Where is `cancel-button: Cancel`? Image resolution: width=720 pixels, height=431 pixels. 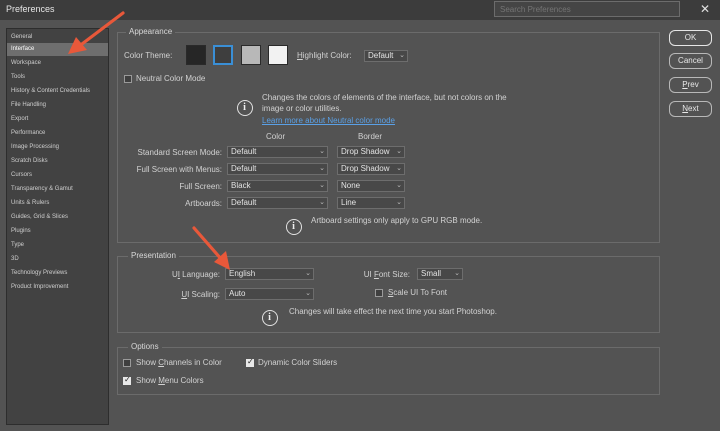 cancel-button: Cancel is located at coordinates (690, 61).